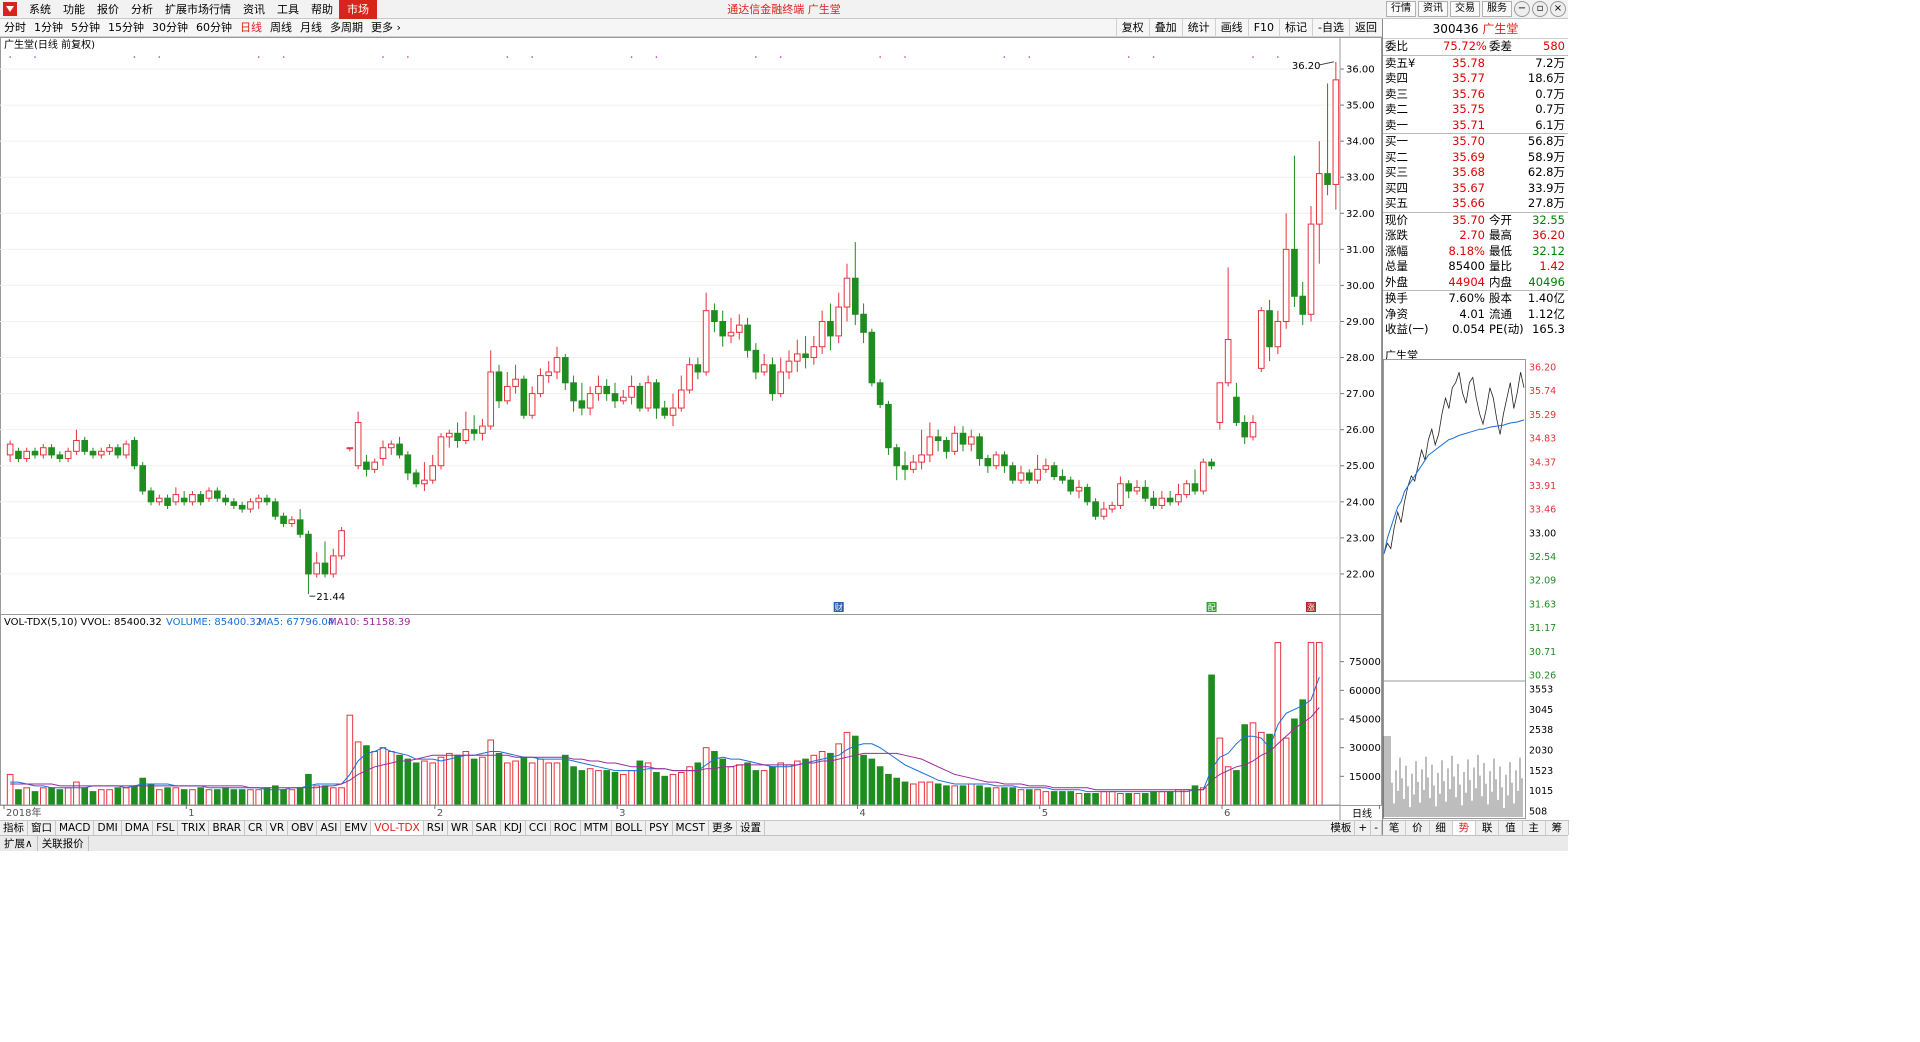  Describe the element at coordinates (597, 828) in the screenshot. I see `indicator-tab-20: MTM` at that location.